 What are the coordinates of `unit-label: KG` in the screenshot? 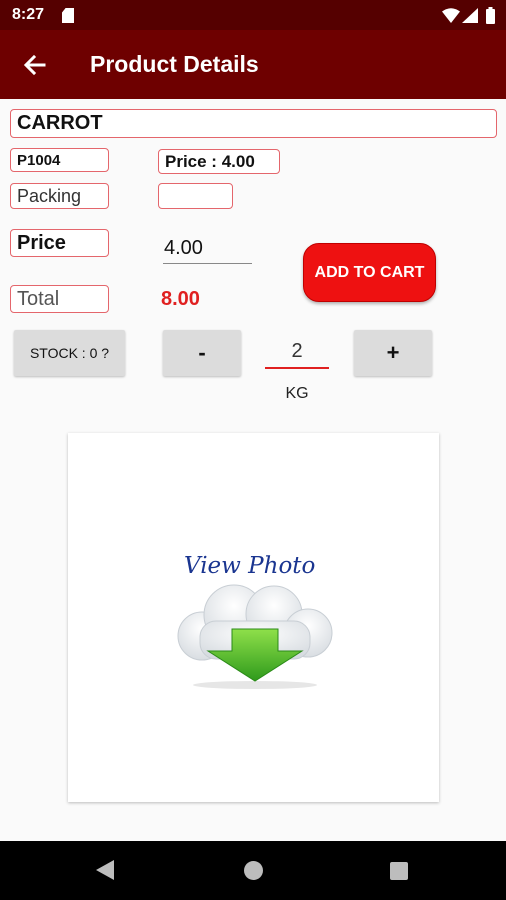 It's located at (297, 393).